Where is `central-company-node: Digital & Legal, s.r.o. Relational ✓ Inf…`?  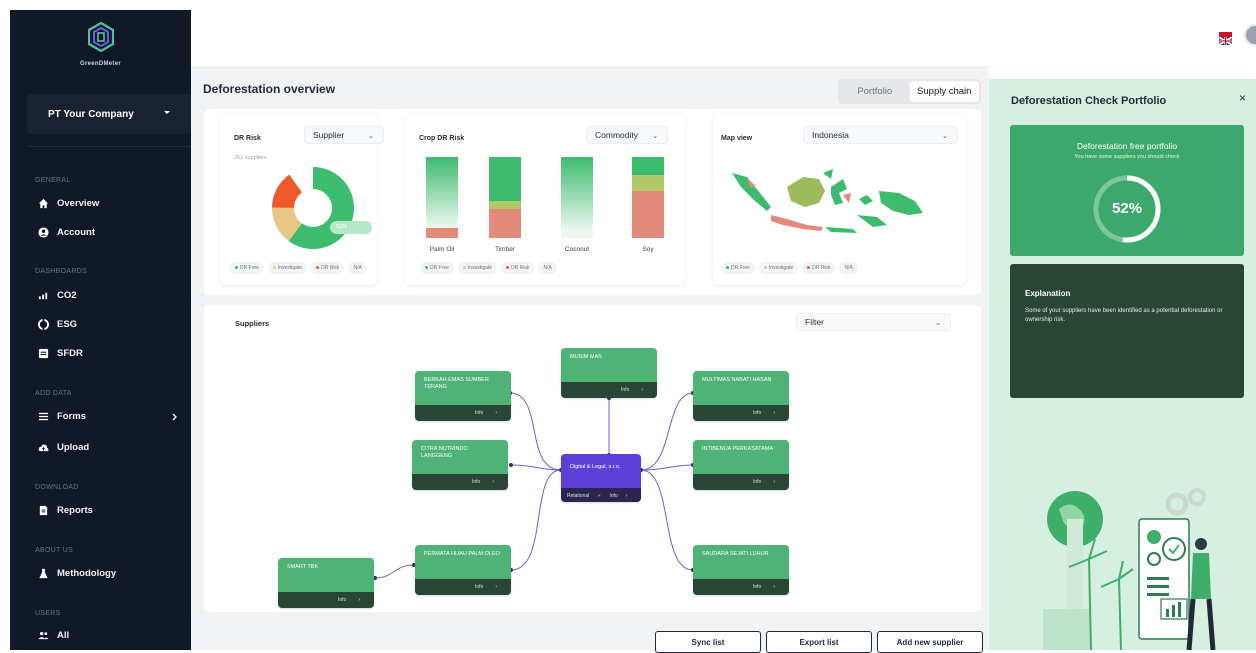
central-company-node: Digital & Legal, s.r.o. Relational ✓ Inf… is located at coordinates (601, 478).